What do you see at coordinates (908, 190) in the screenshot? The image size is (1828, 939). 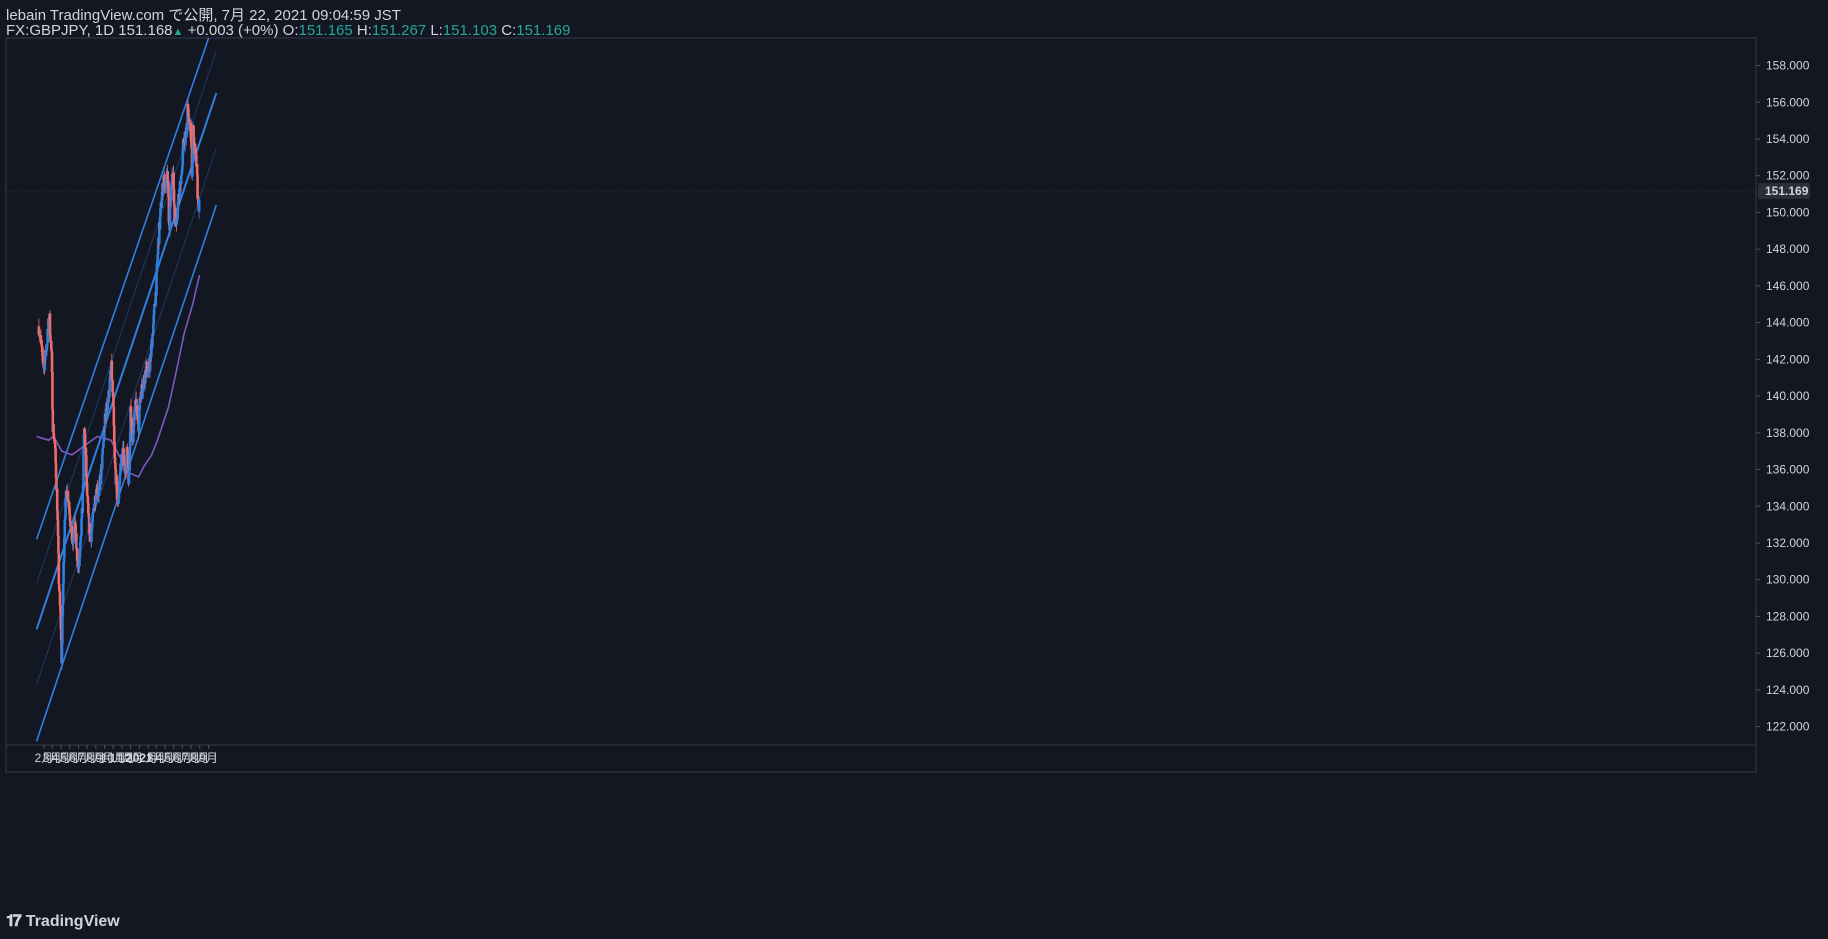 I see `current-price-label: 151.169` at bounding box center [908, 190].